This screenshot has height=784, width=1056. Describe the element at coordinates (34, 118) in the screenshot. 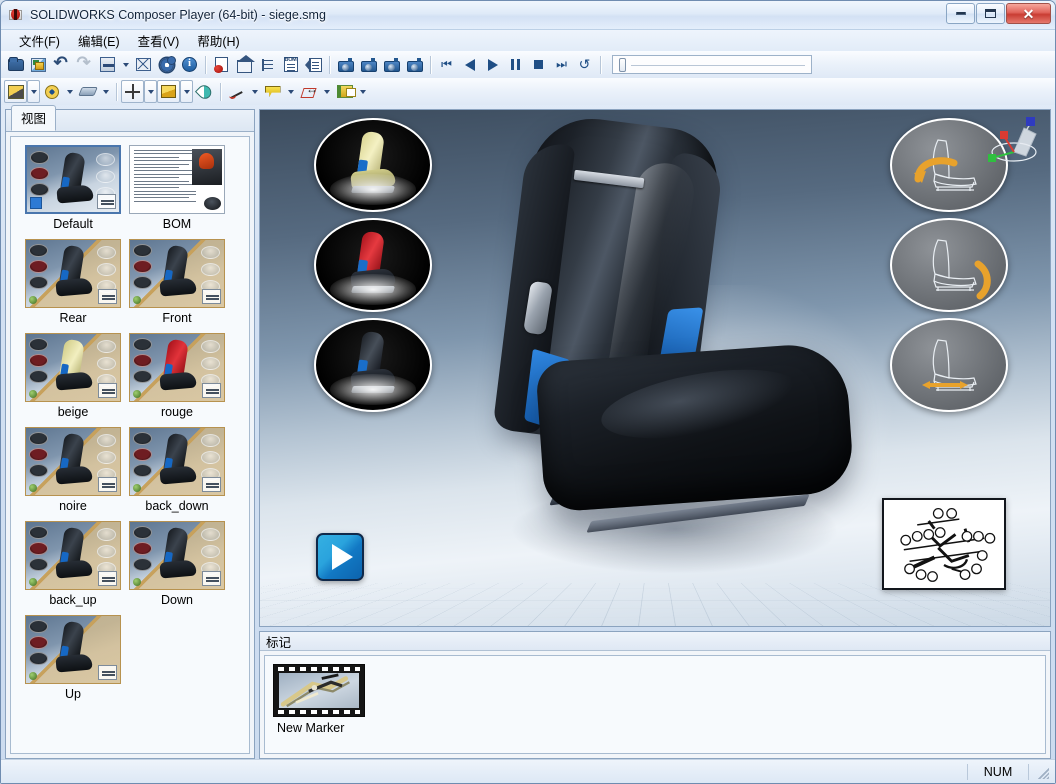

I see `views-tab: 视图` at that location.